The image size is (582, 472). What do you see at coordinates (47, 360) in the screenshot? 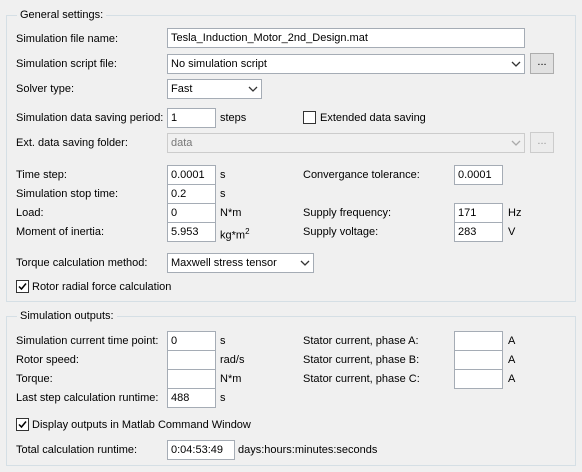
I see `rotor-speed-label: Rotor speed:` at bounding box center [47, 360].